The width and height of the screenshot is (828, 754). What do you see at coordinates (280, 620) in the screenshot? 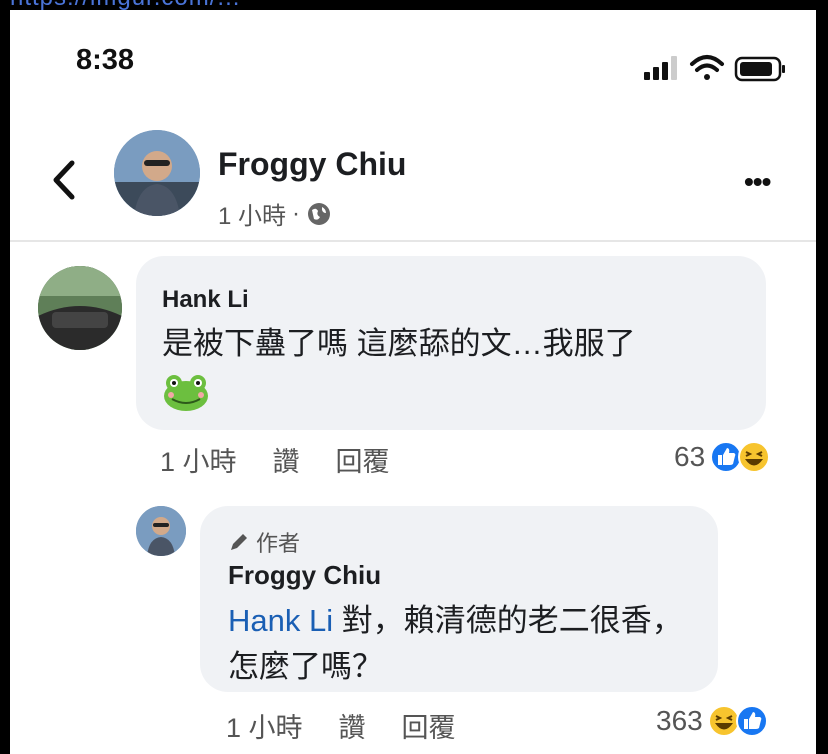
I see `mention-link: Hank Li` at bounding box center [280, 620].